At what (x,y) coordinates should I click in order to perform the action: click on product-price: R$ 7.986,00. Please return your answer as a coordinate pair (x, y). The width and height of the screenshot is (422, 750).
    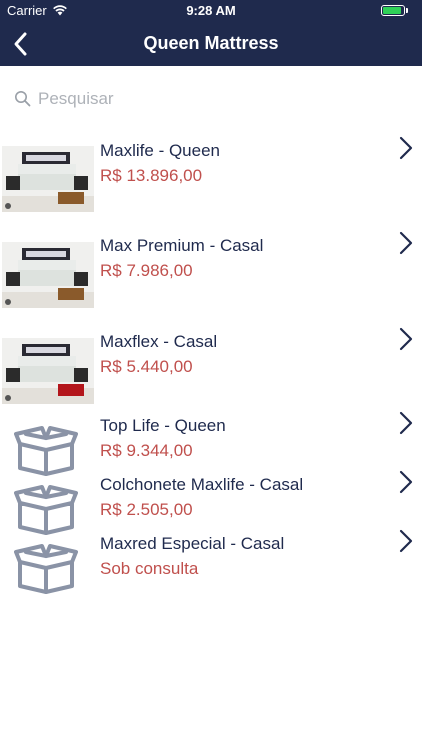
    Looking at the image, I should click on (146, 270).